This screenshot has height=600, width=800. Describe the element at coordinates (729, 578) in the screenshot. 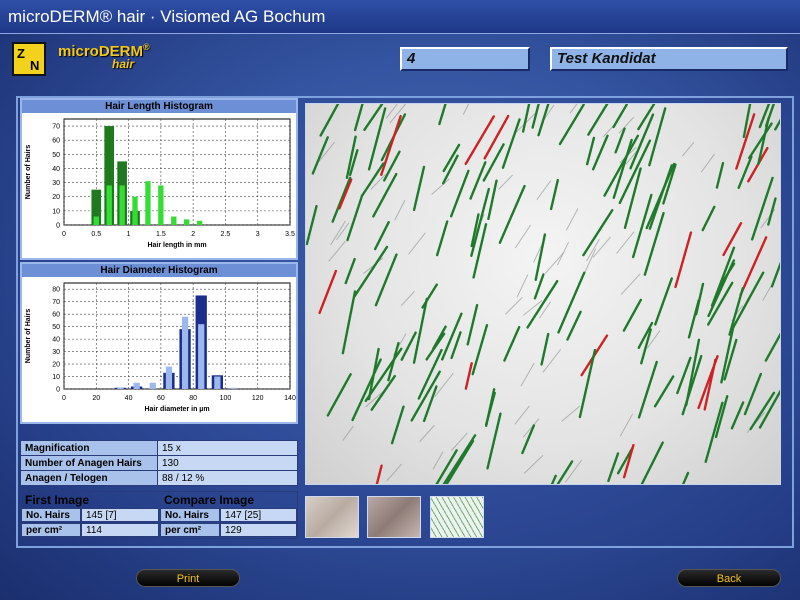

I see `back-button: Back` at that location.